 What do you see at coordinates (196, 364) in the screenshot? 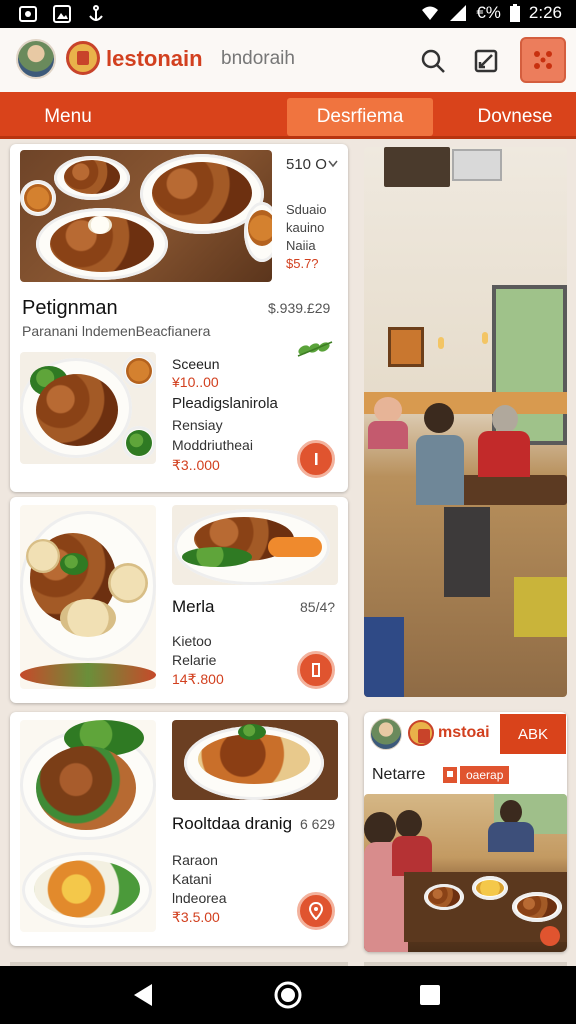
I see `item-name: Sceeun` at bounding box center [196, 364].